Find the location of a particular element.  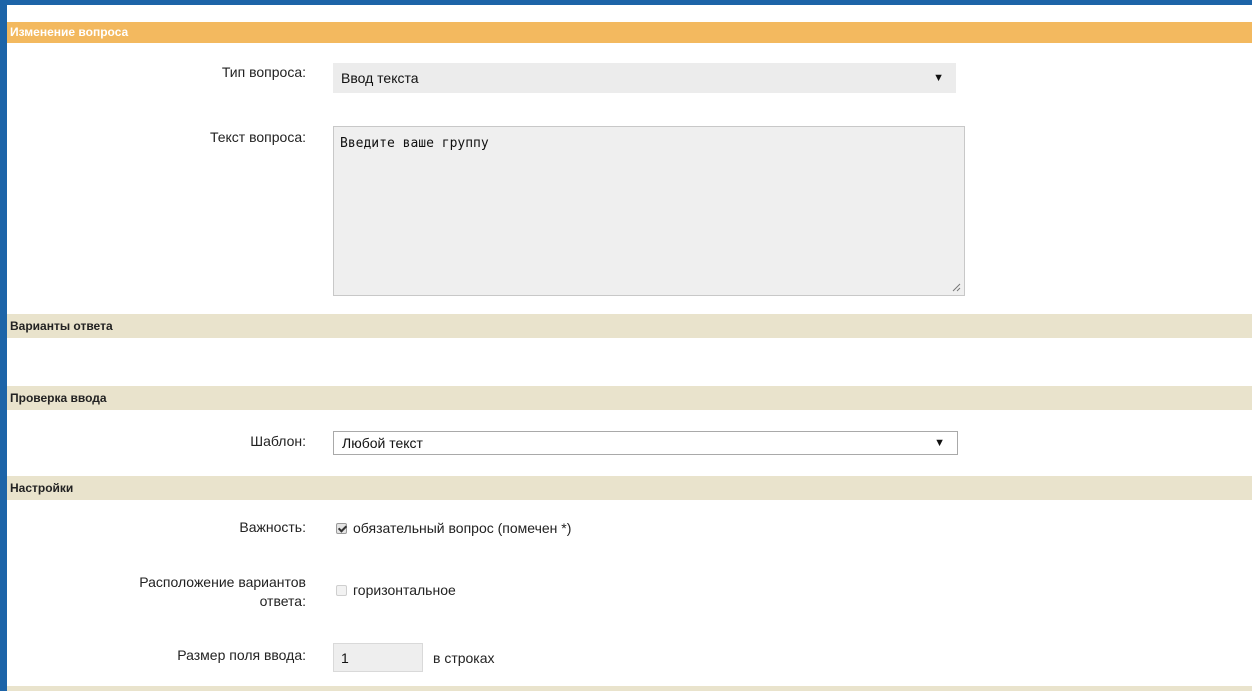

form-header: Изменение вопроса is located at coordinates (629, 32).